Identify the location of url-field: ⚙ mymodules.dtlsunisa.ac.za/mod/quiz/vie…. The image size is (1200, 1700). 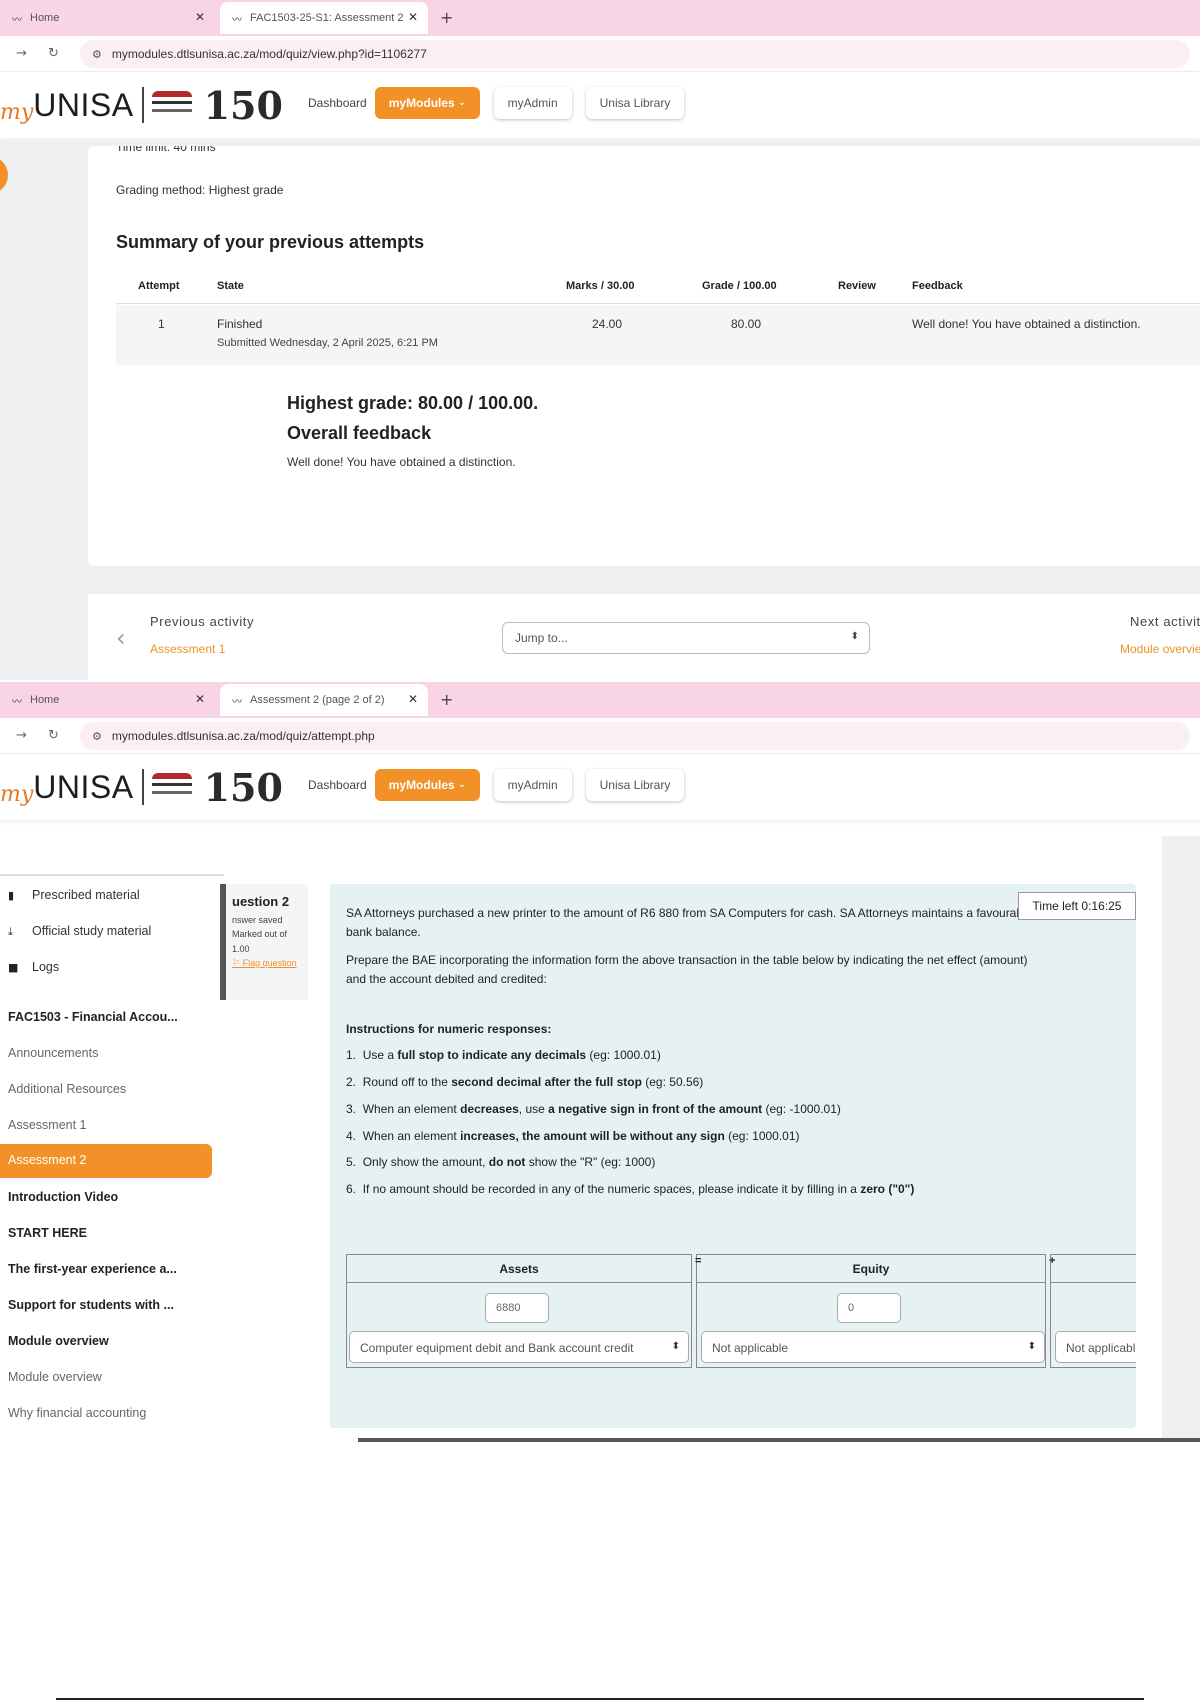
(635, 54).